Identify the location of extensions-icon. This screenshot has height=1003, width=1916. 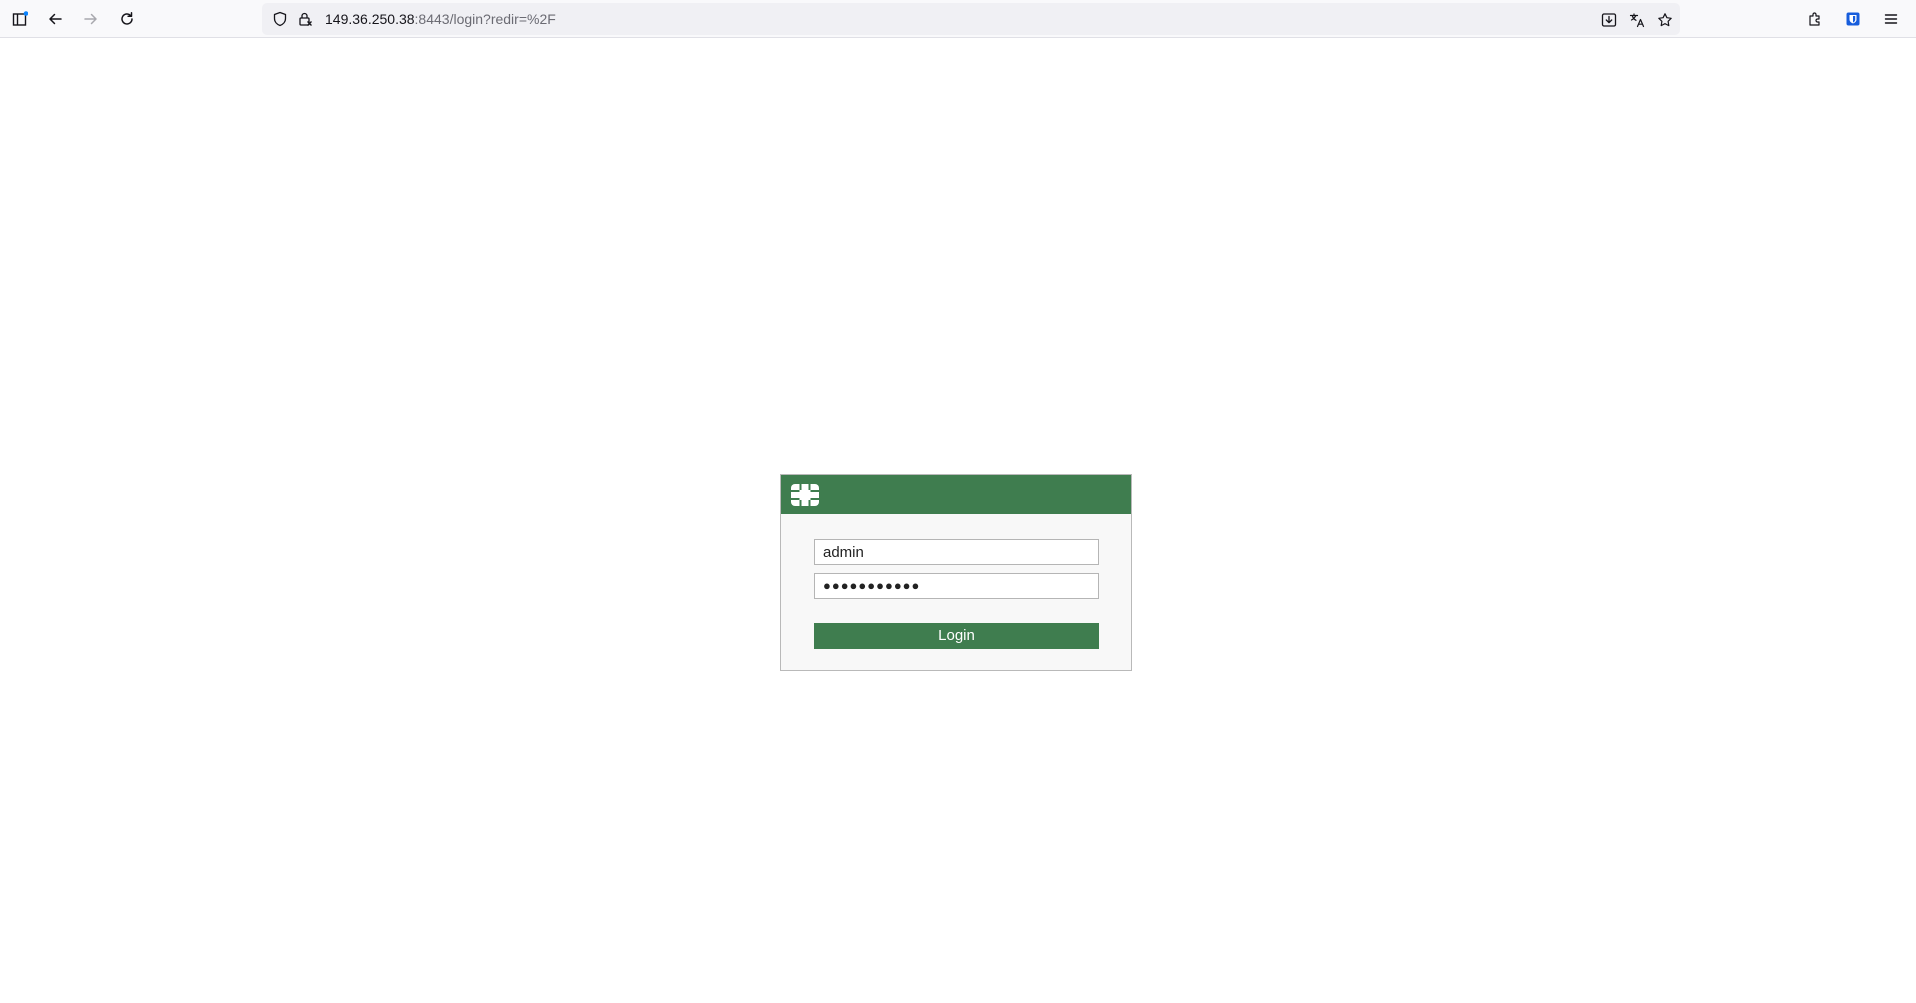
(1815, 19).